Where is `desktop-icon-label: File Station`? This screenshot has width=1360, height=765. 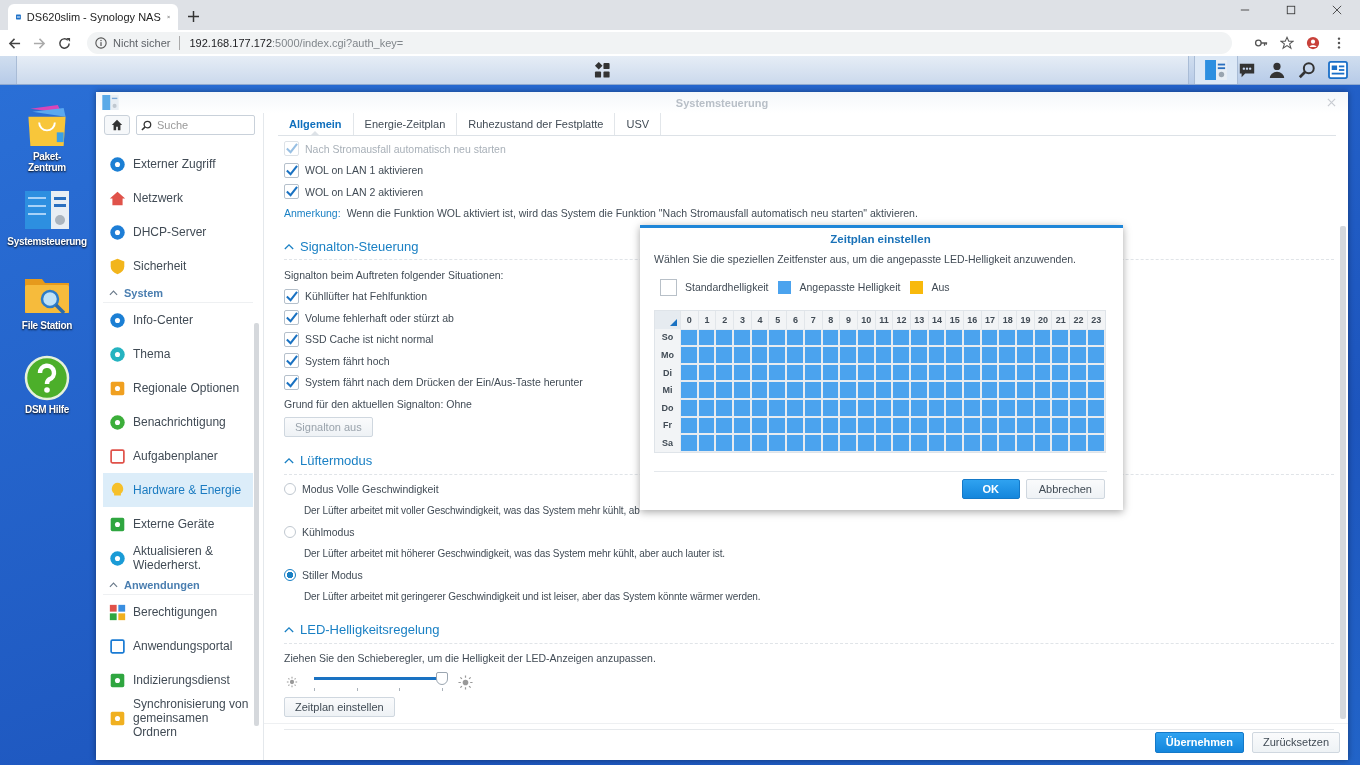
desktop-icon-label: File Station is located at coordinates (47, 325).